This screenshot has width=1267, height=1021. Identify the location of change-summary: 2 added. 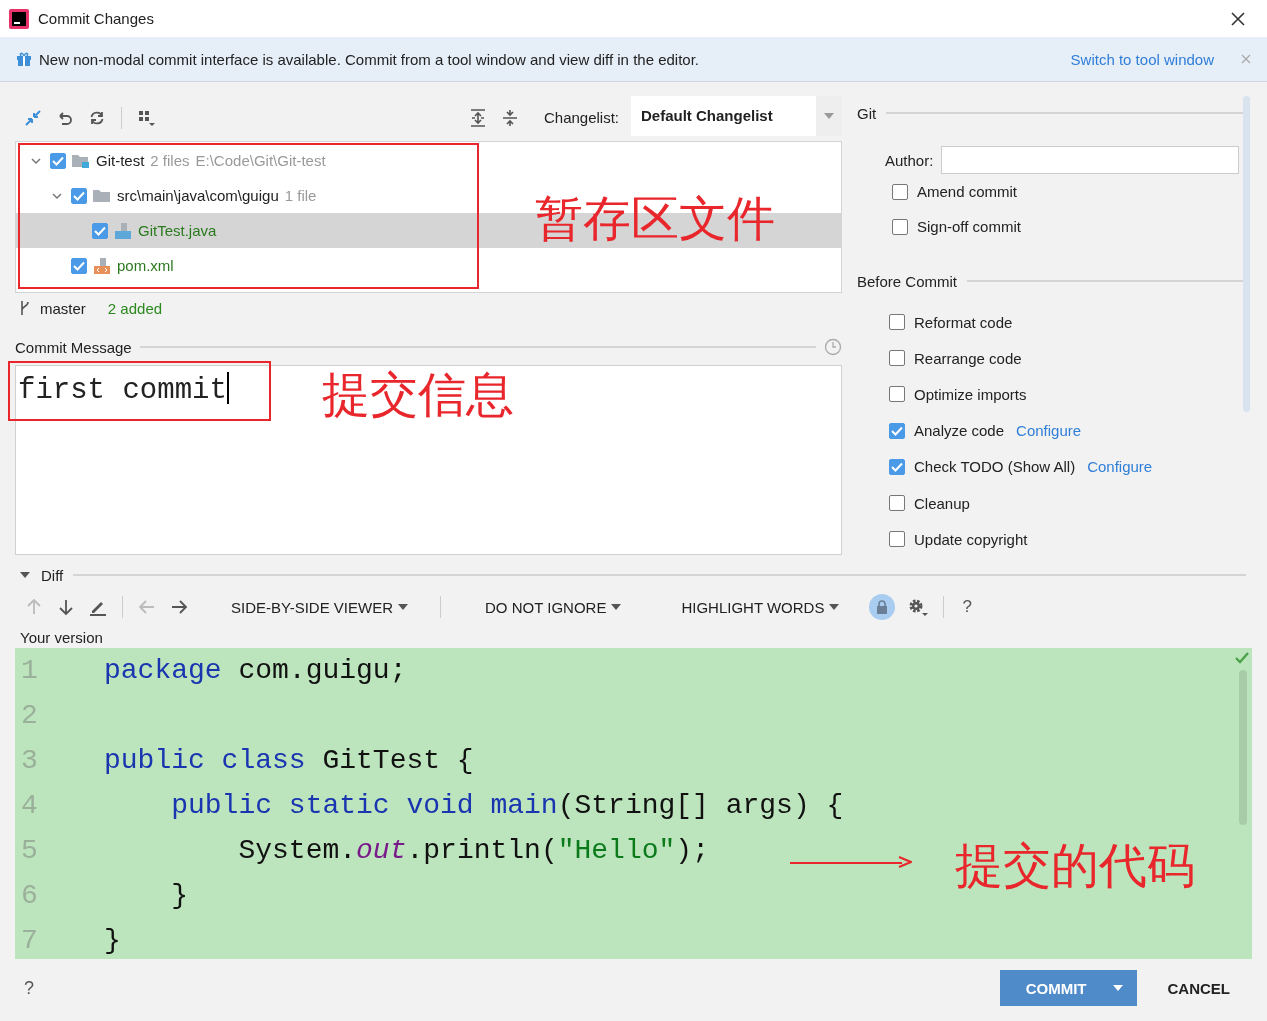
(135, 308).